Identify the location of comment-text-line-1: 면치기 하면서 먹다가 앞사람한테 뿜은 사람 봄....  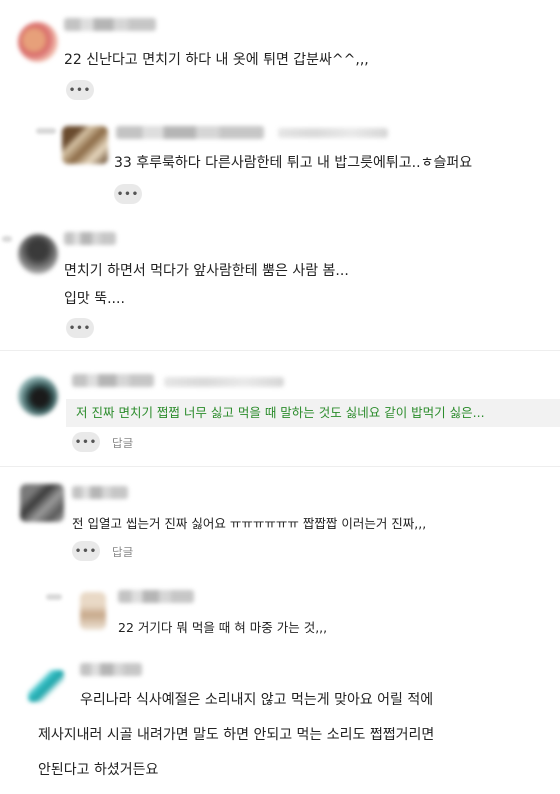
(206, 271).